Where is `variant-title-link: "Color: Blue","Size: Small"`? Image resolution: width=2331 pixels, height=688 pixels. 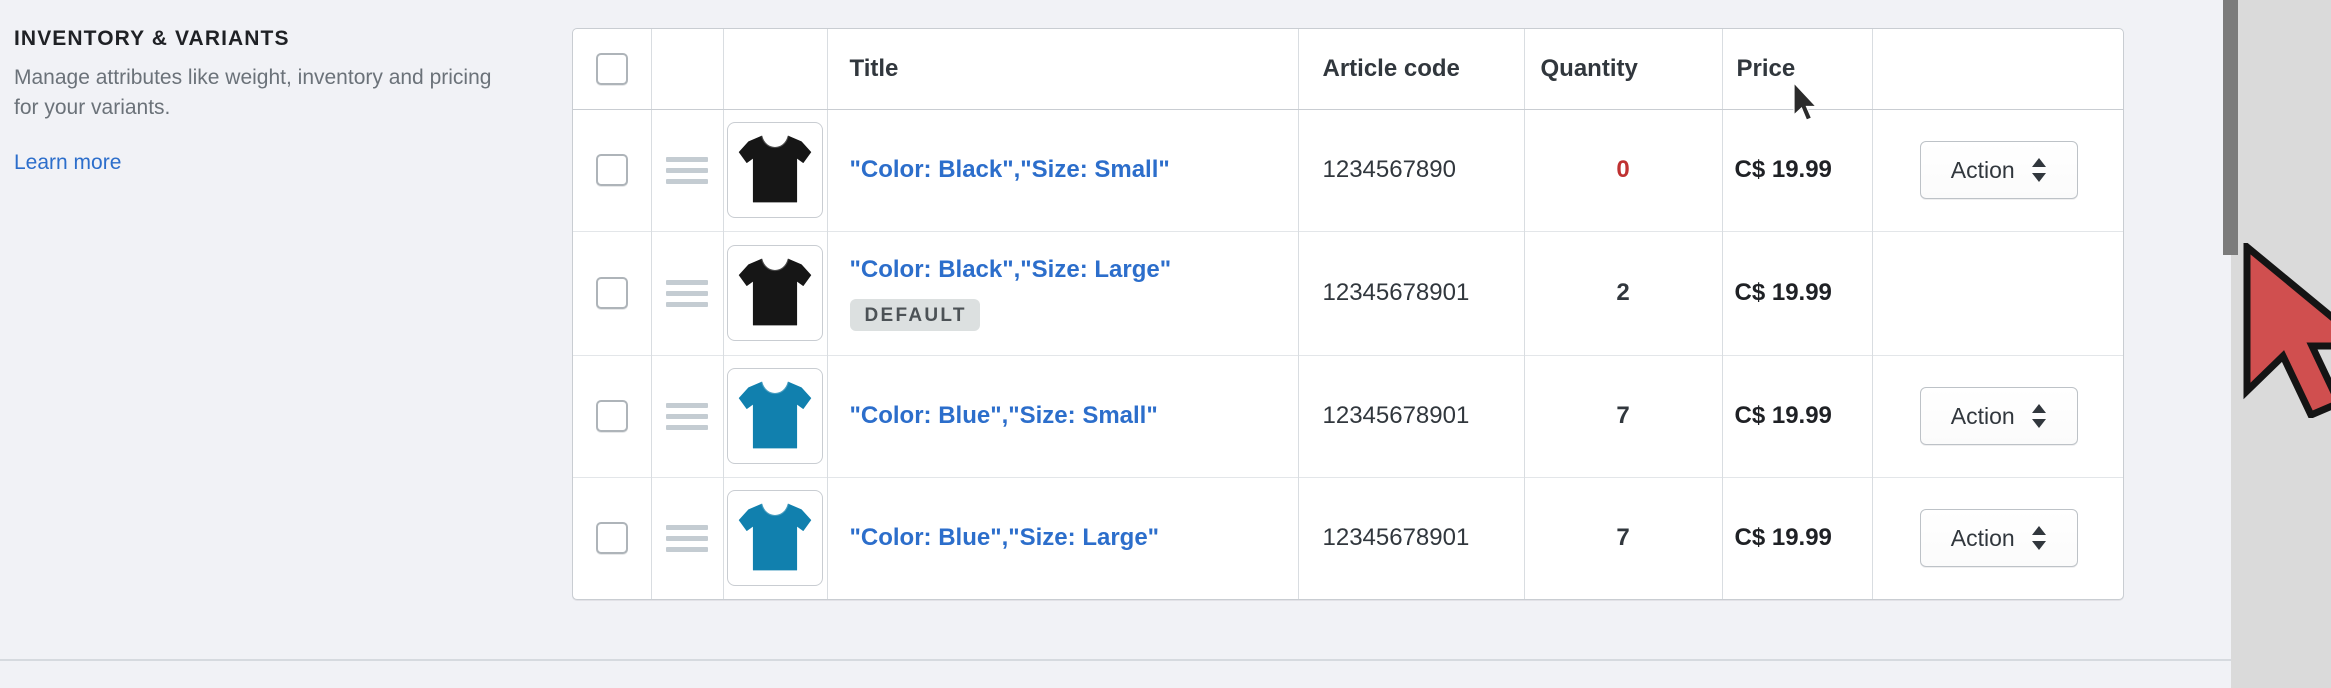 variant-title-link: "Color: Blue","Size: Small" is located at coordinates (1004, 416).